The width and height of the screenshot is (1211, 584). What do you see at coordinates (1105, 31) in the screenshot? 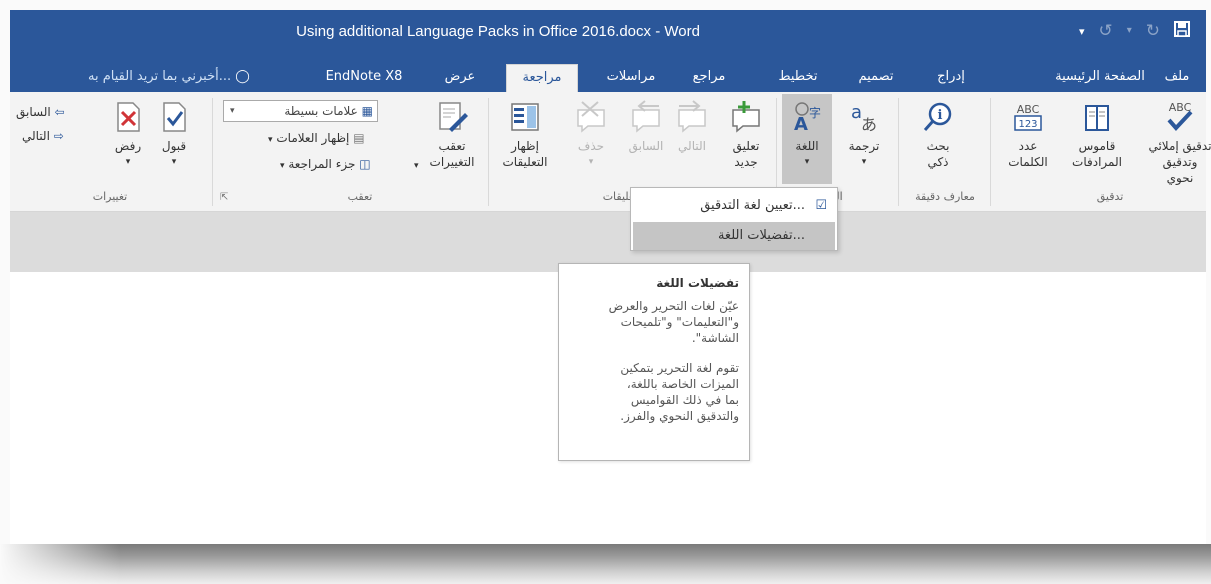
I see `undo-icon: ↺` at bounding box center [1105, 31].